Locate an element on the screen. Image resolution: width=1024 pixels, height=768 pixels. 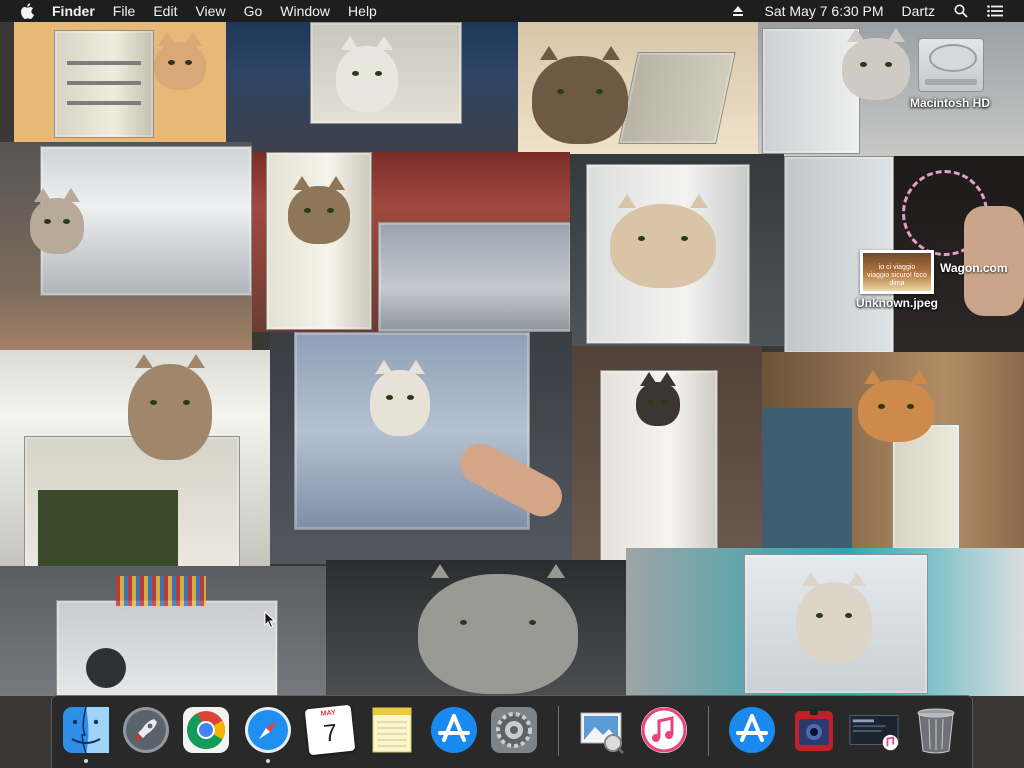
dock-item-photo-booth is located at coordinates (814, 730).